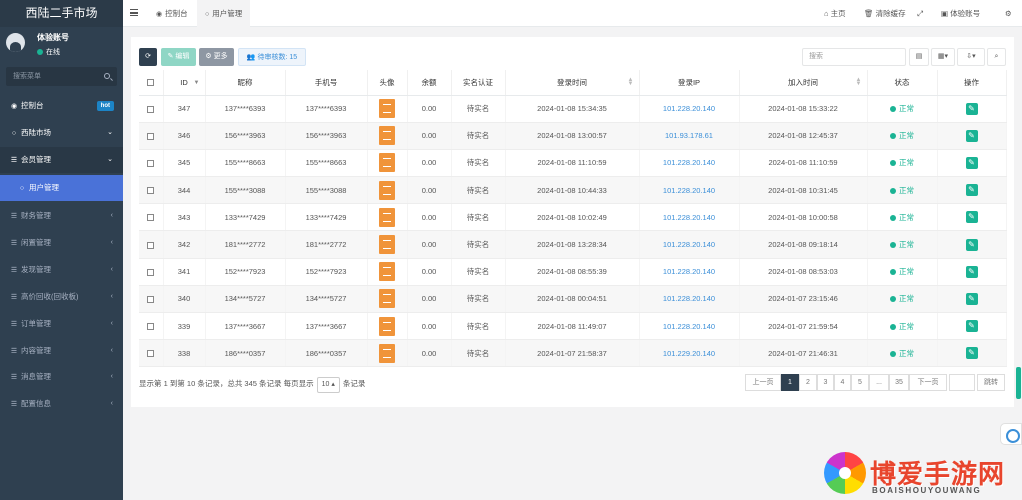 The image size is (1022, 500). I want to click on menu-toggle-icon, so click(134, 12).